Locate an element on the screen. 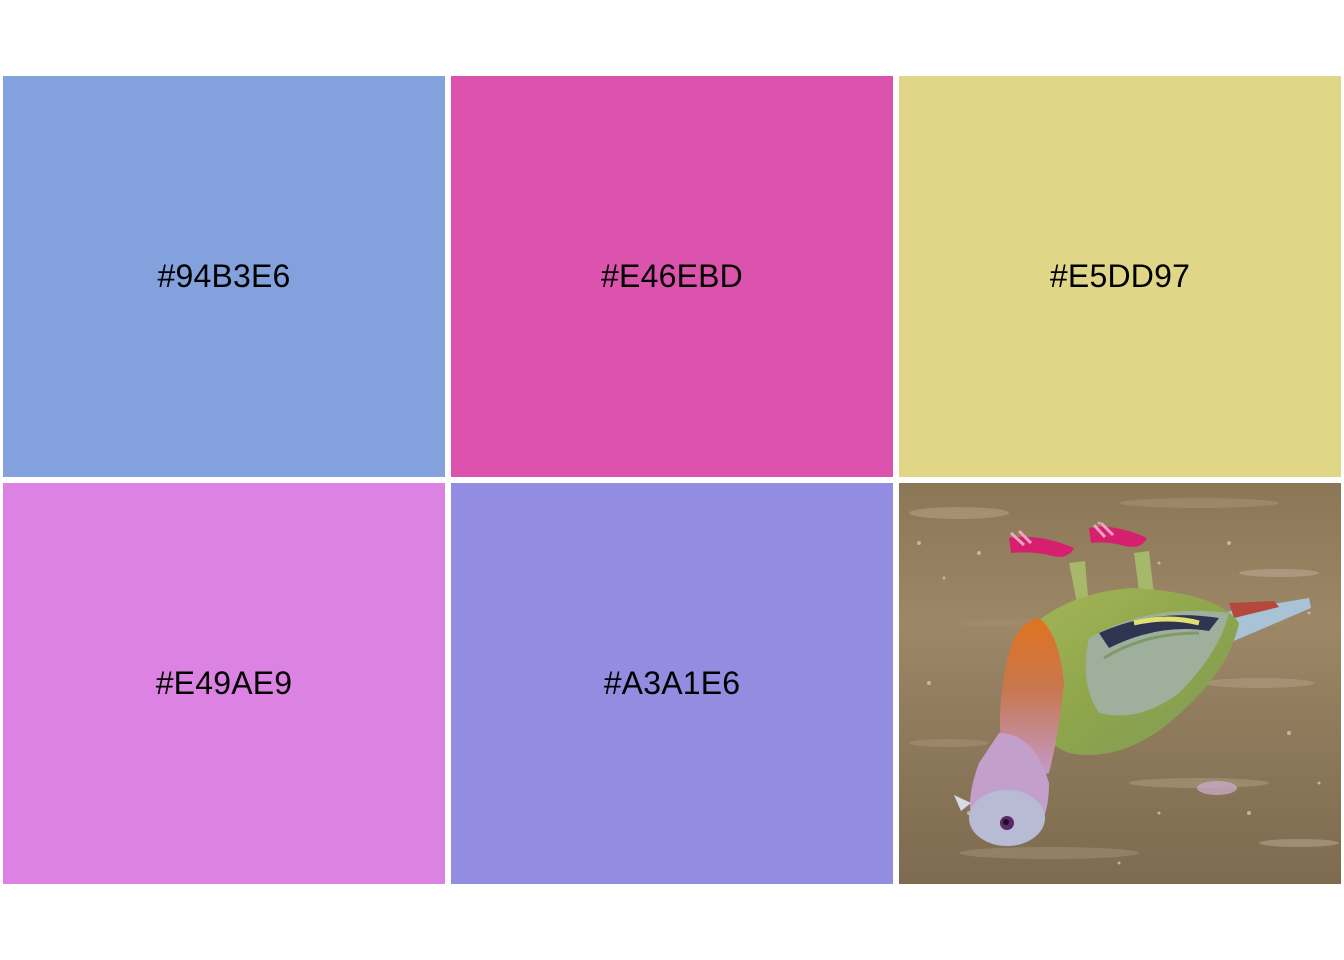 The width and height of the screenshot is (1344, 960). color-swatch-2: #E46EBD is located at coordinates (672, 276).